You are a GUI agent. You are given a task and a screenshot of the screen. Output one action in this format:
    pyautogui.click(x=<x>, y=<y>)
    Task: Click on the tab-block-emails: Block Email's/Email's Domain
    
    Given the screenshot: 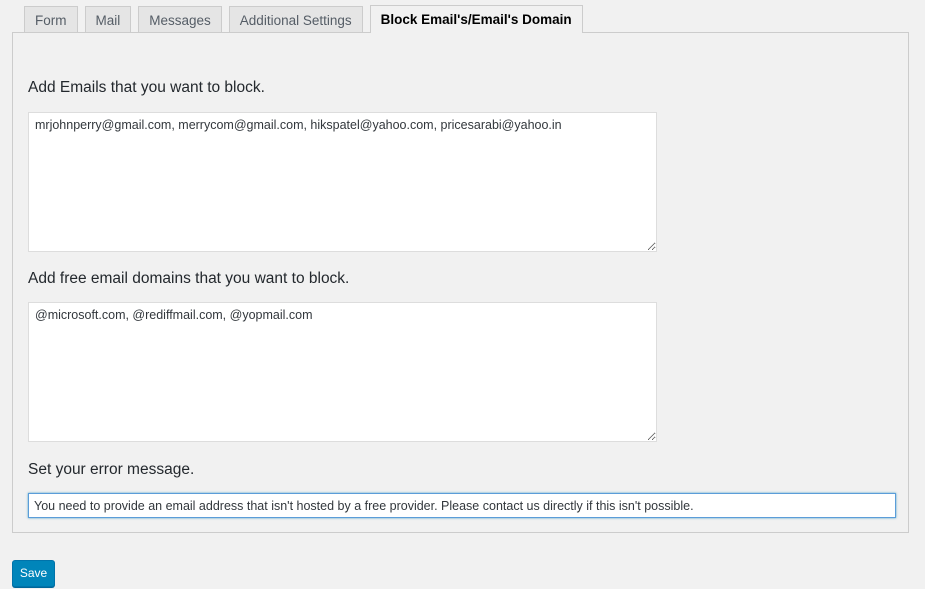 What is the action you would take?
    pyautogui.click(x=476, y=19)
    